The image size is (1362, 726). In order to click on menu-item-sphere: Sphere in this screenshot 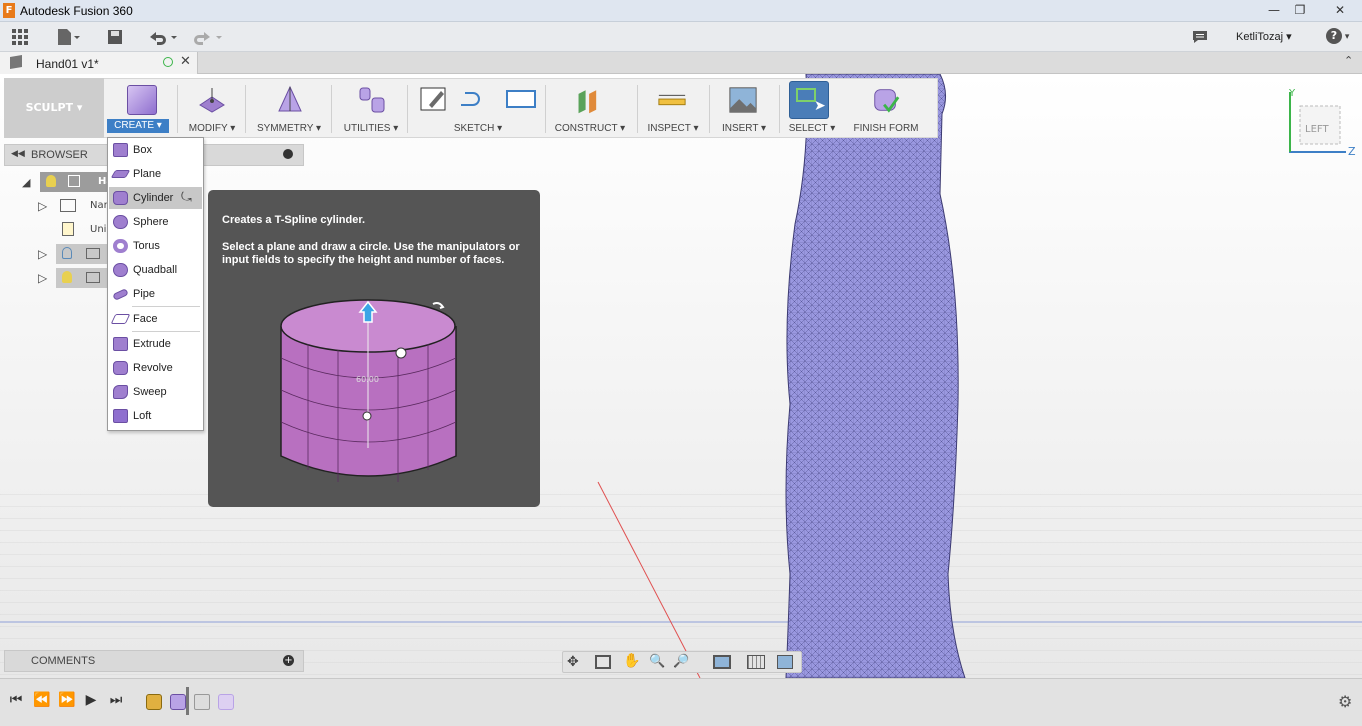, I will do `click(155, 222)`.